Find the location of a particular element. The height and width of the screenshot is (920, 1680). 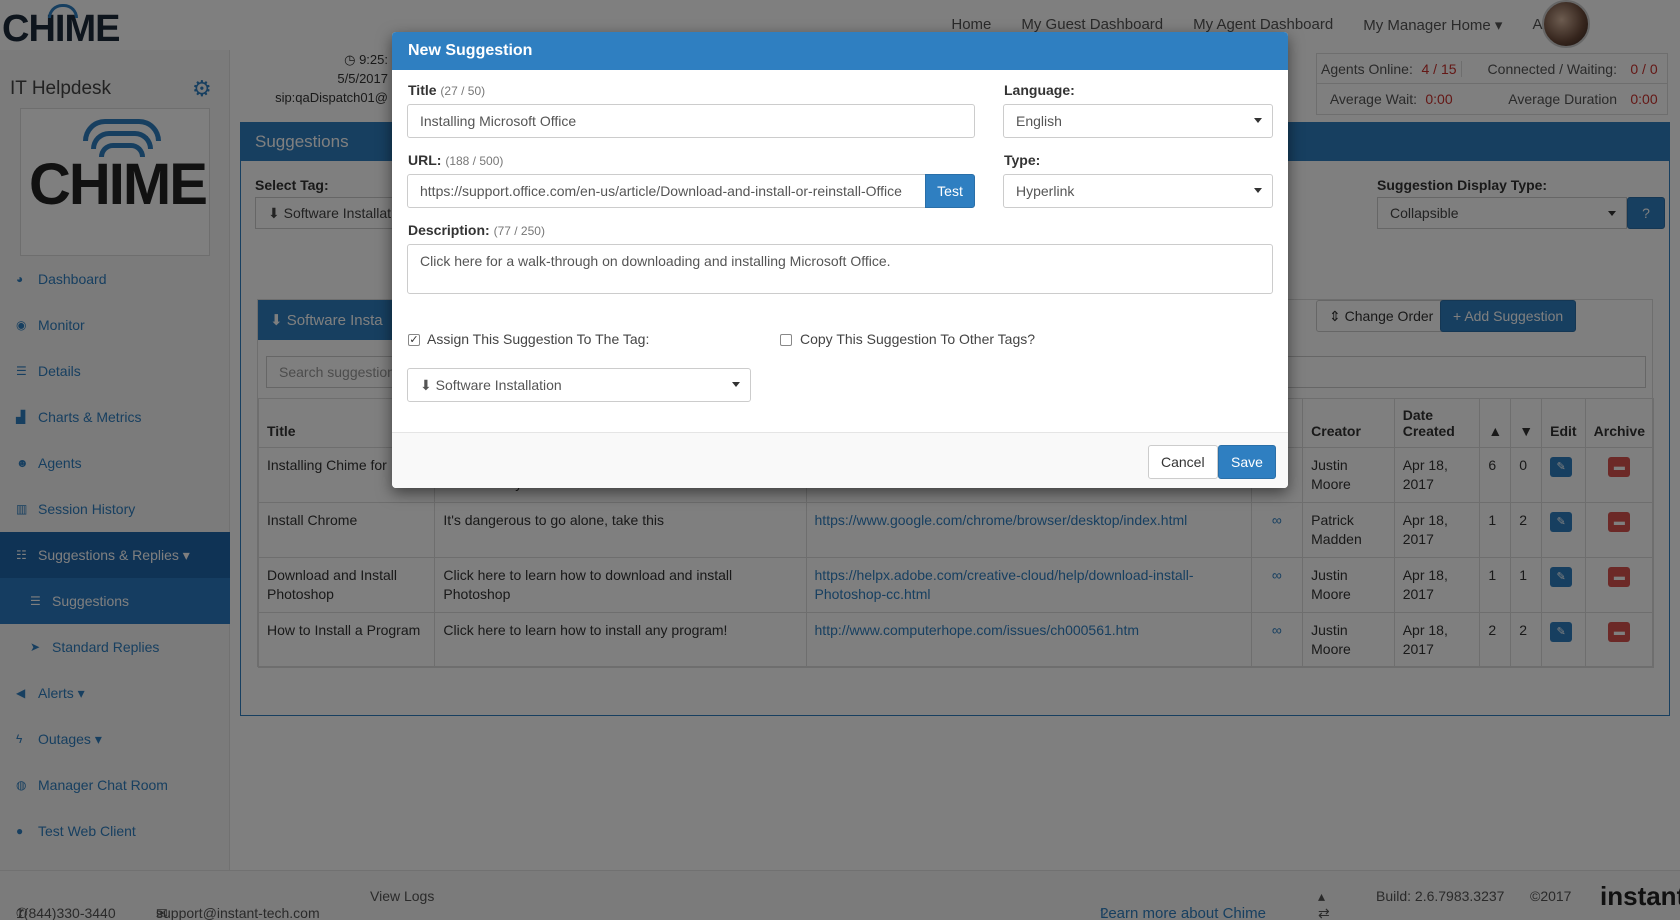

copy-checkbox is located at coordinates (786, 340).